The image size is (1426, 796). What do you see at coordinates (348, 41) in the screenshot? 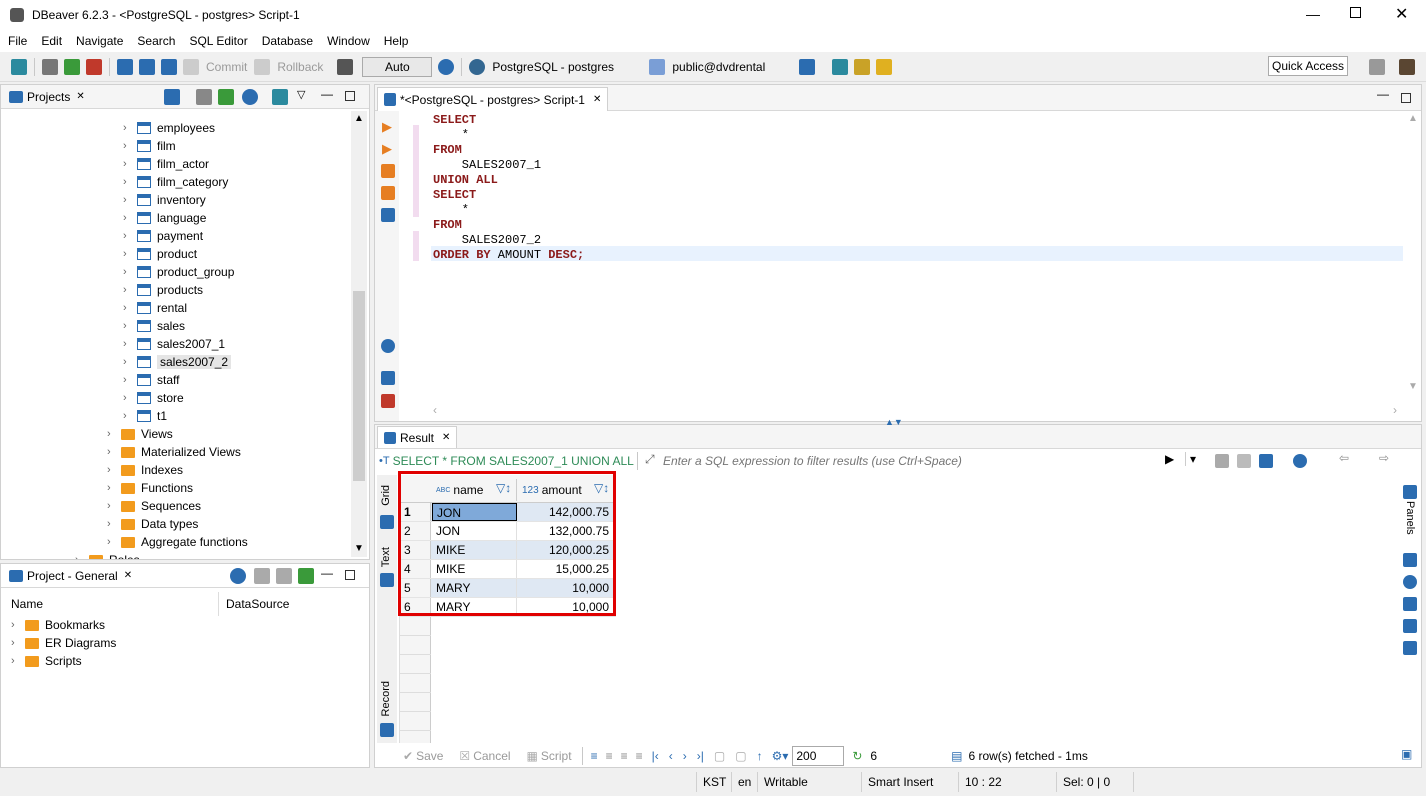
I see `menu-window: Window` at bounding box center [348, 41].